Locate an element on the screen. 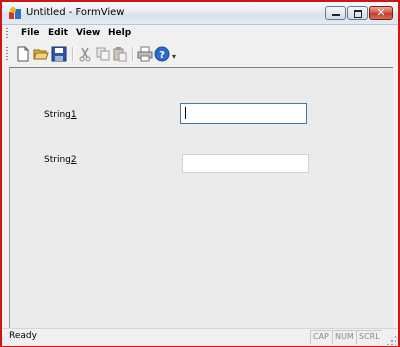  string1-input is located at coordinates (243, 113).